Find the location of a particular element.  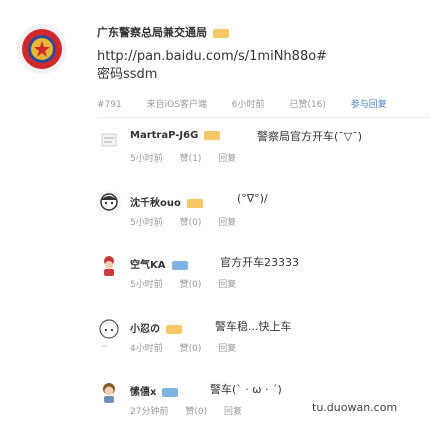

poster-name: 广东警察总局兼交通局 is located at coordinates (163, 32).